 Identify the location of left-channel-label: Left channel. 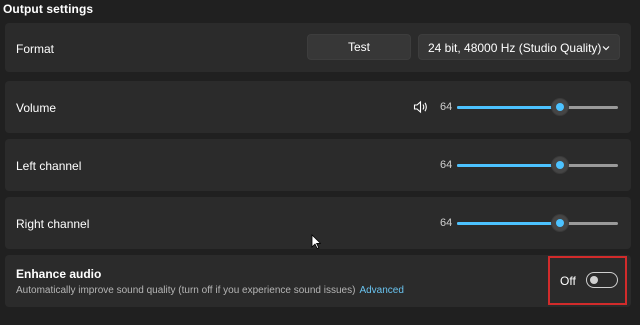
(49, 166).